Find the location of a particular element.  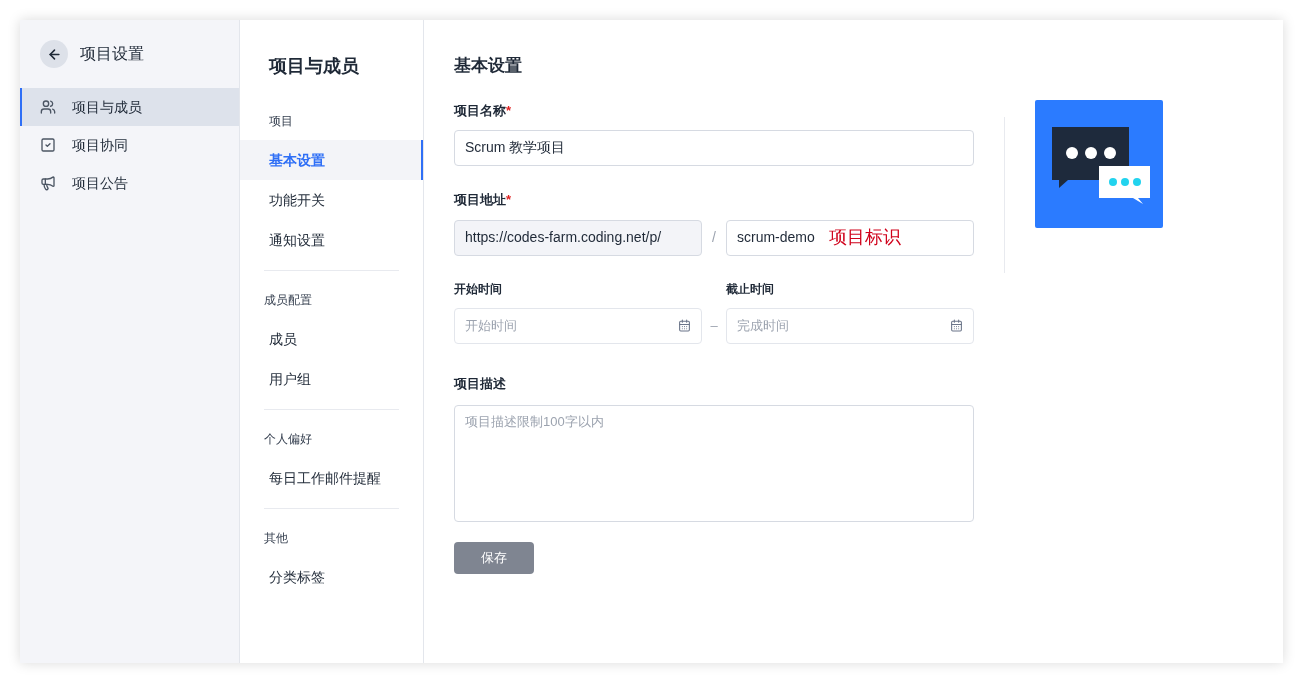

sidebar-title: 项目设置 is located at coordinates (112, 54).